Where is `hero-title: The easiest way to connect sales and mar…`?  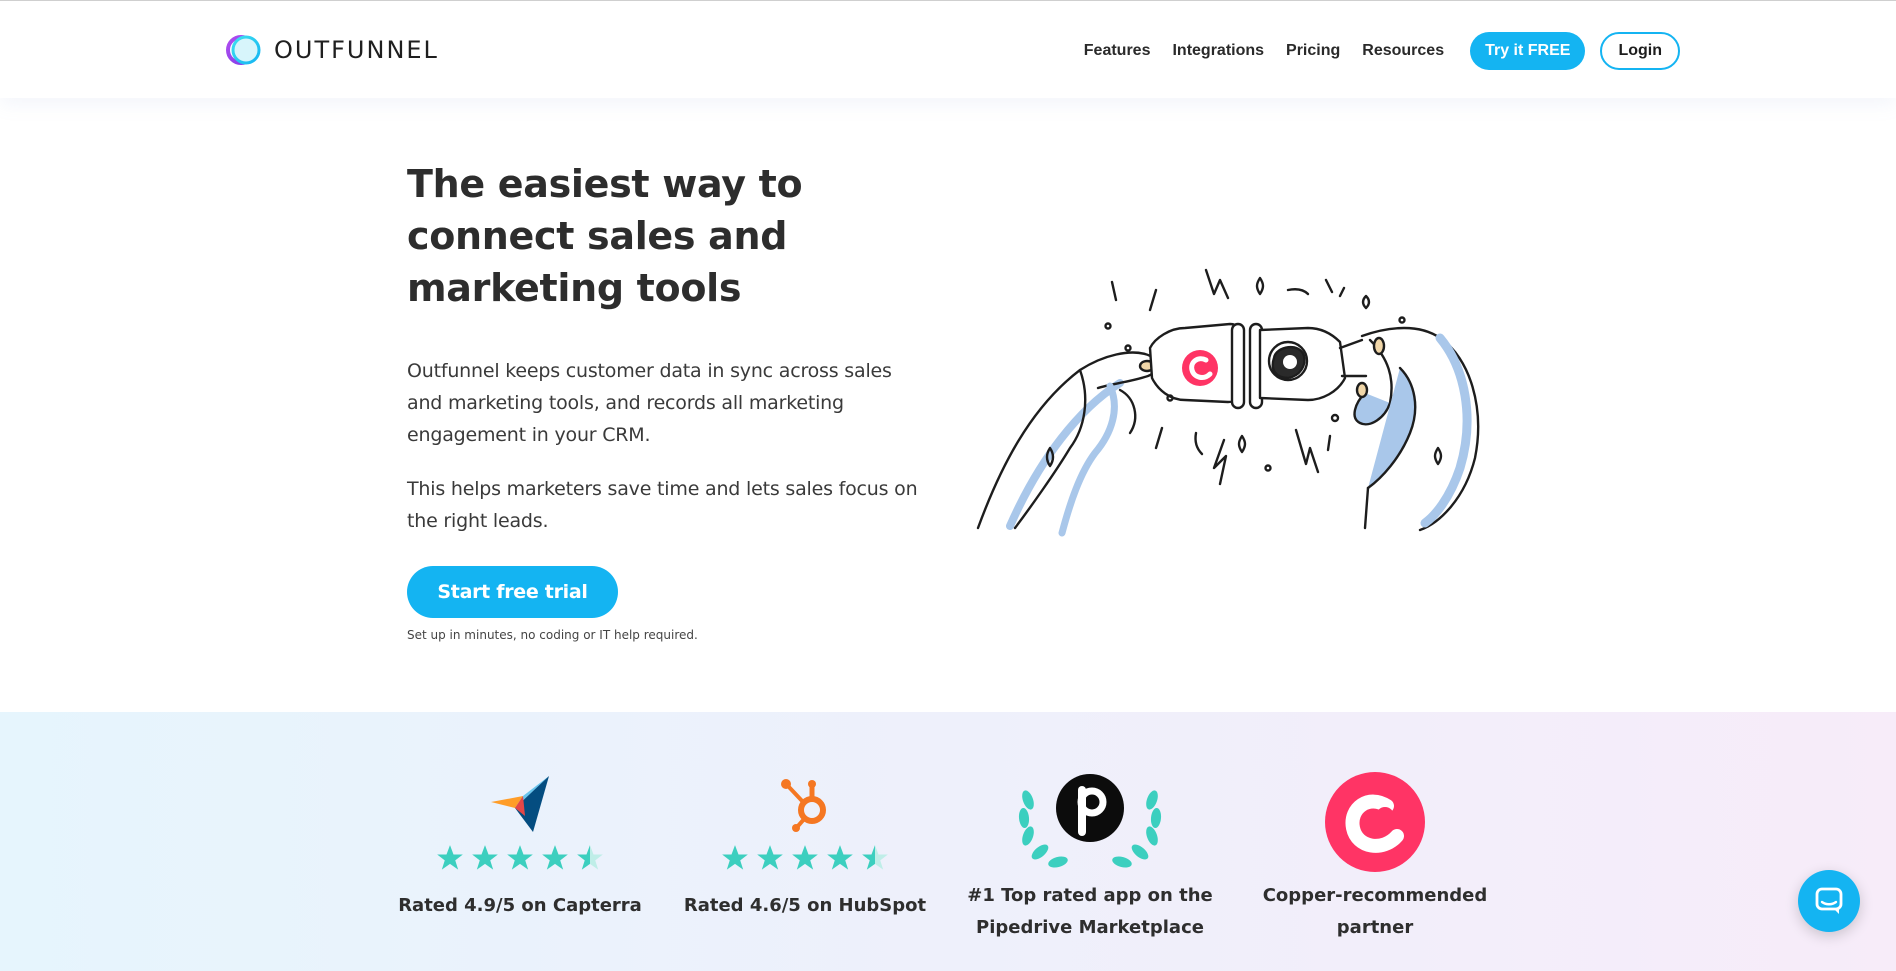 hero-title: The easiest way to connect sales and mar… is located at coordinates (627, 236).